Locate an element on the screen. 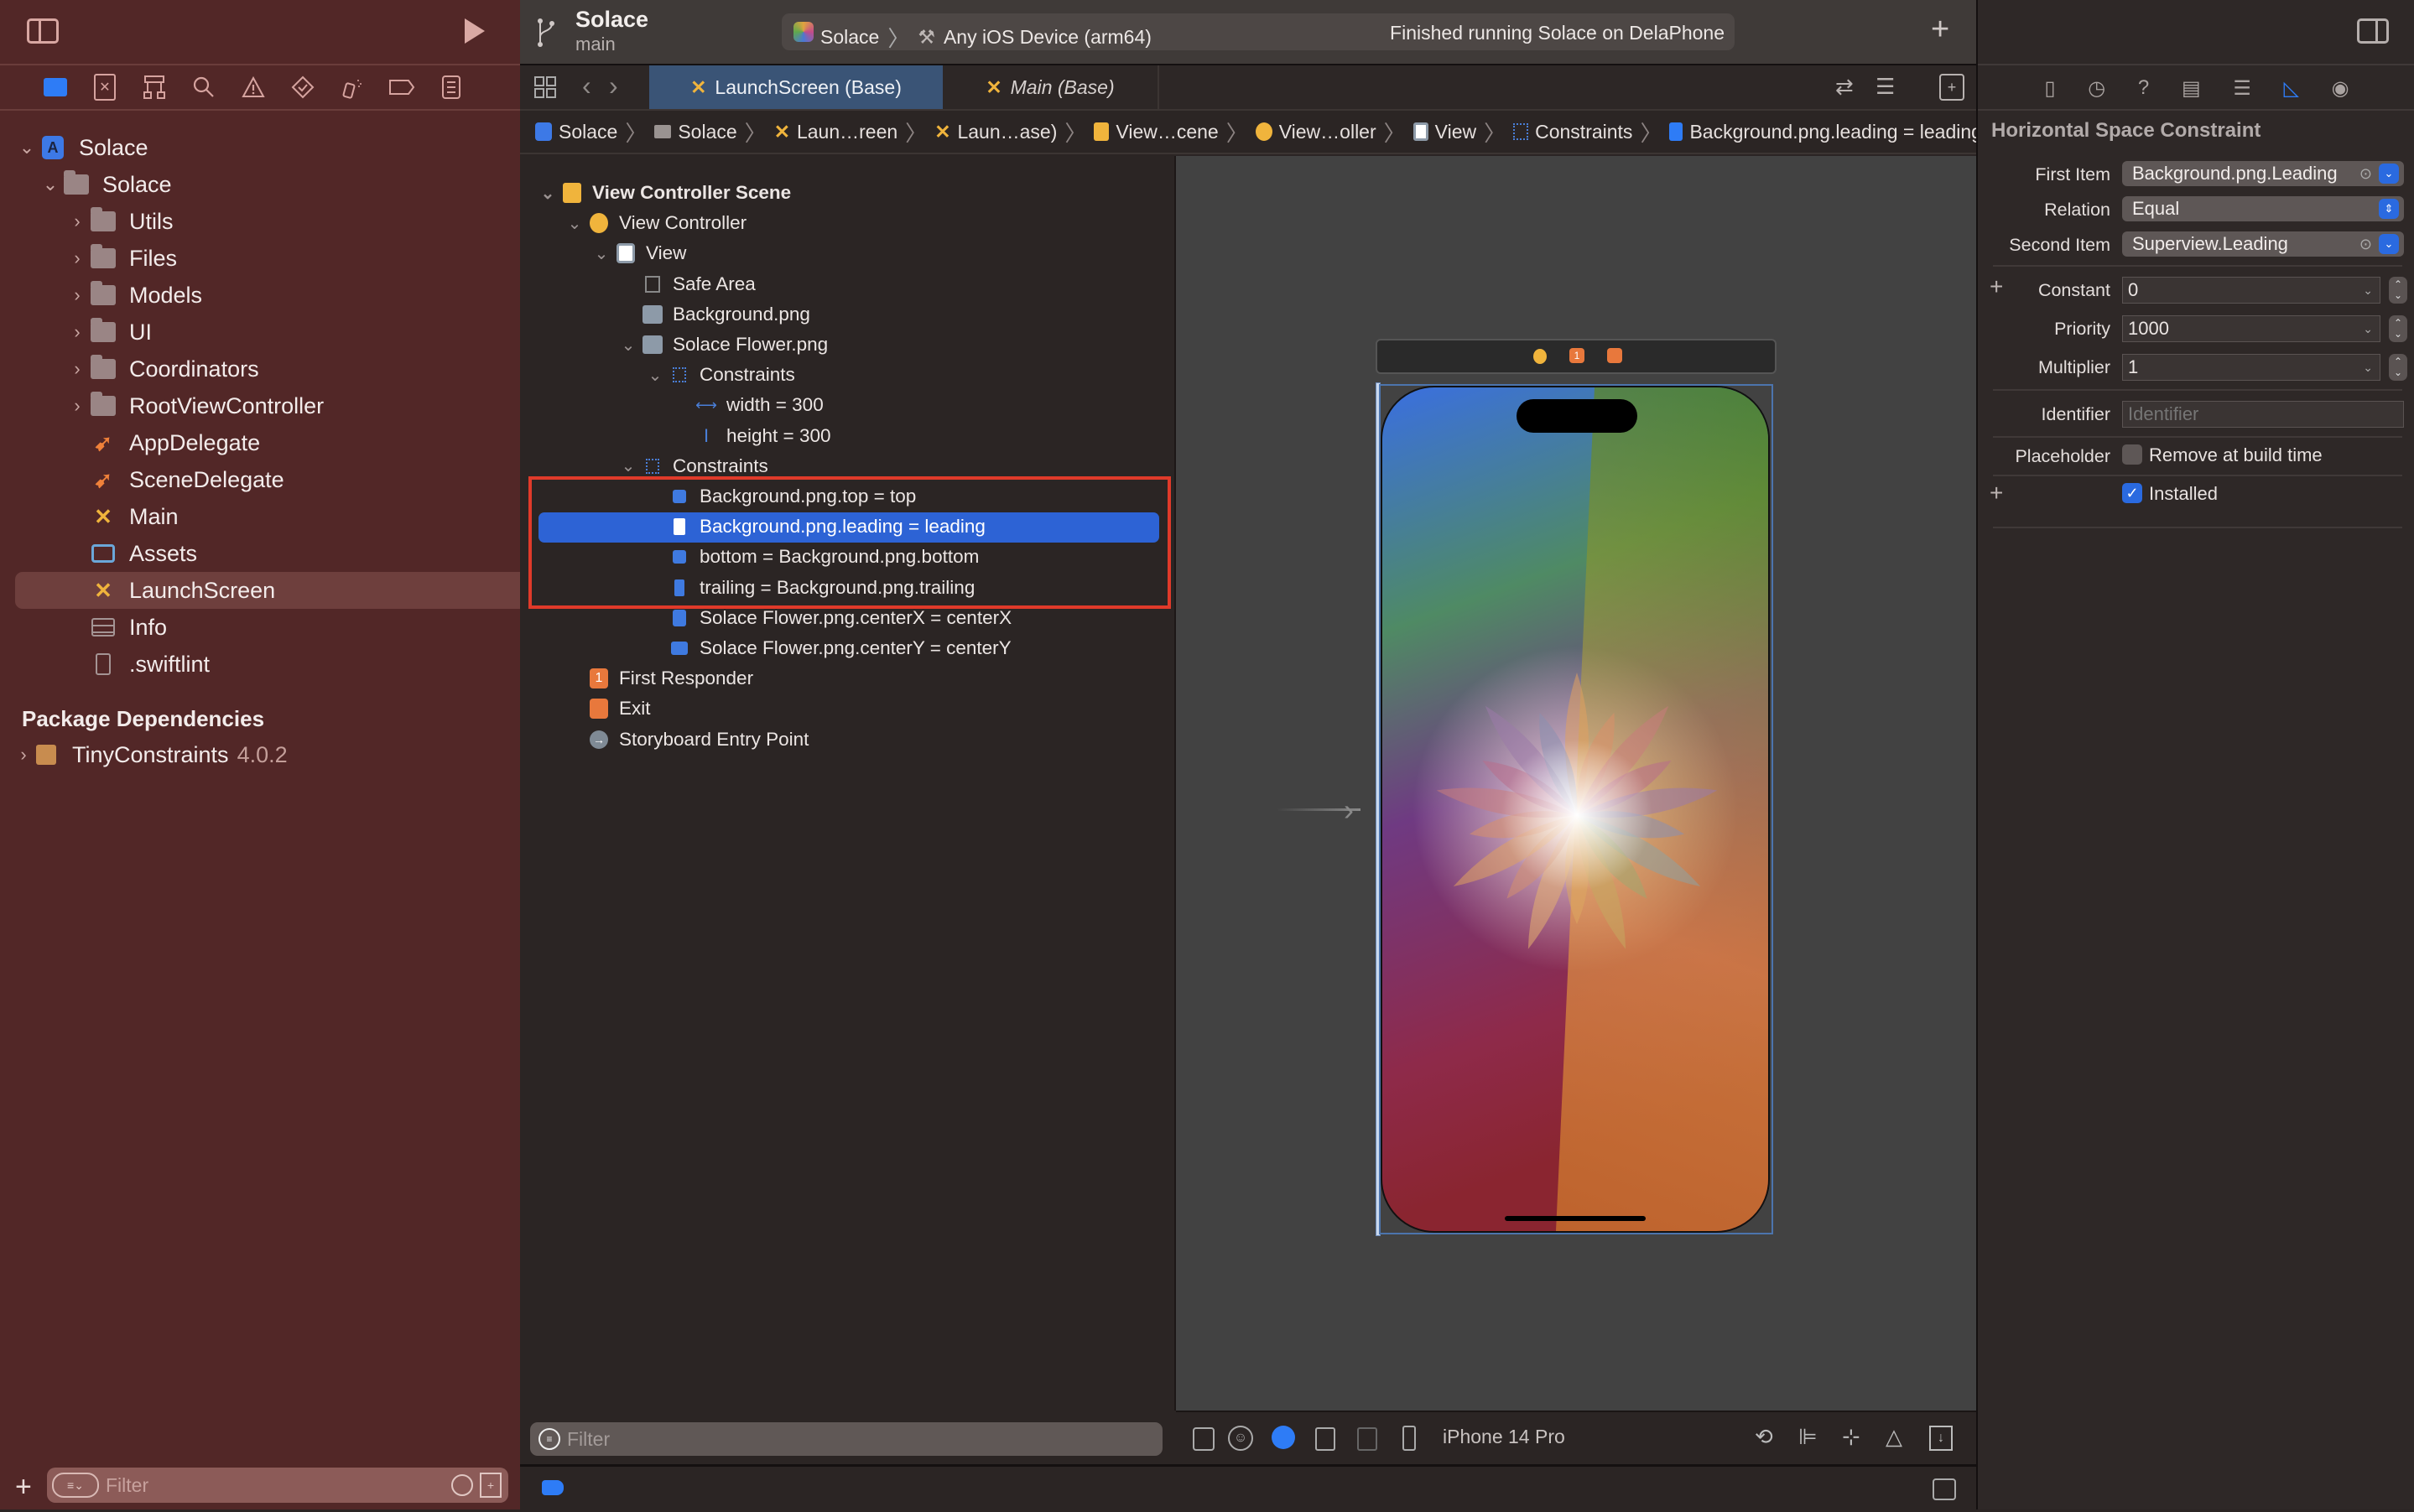 Image resolution: width=2414 pixels, height=1512 pixels. file-inspector-icon: ▯ is located at coordinates (2049, 88).